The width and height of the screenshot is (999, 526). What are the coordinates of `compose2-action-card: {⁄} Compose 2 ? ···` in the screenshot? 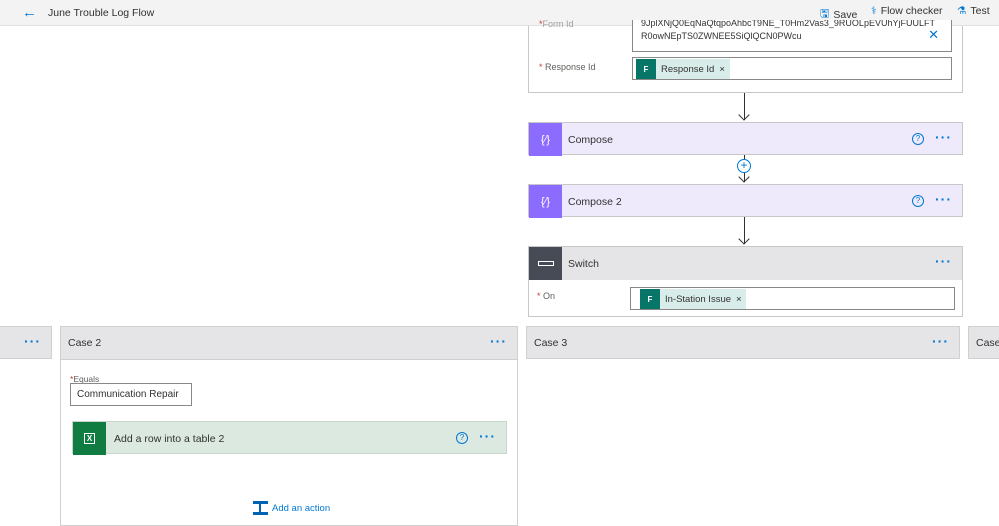 It's located at (745, 201).